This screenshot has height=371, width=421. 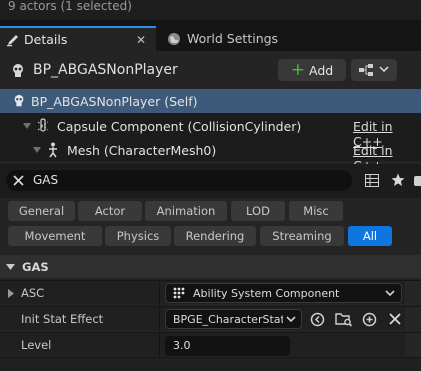 I want to click on init-stat-combo-value: BPGE_CharacterStat, so click(x=228, y=319).